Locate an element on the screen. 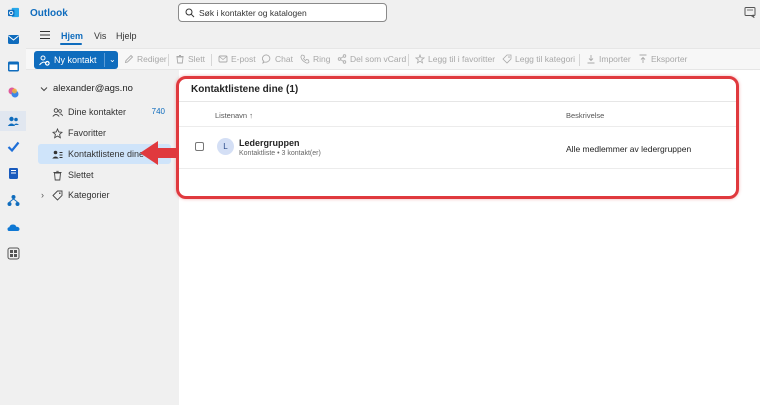  split-divider is located at coordinates (104, 60).